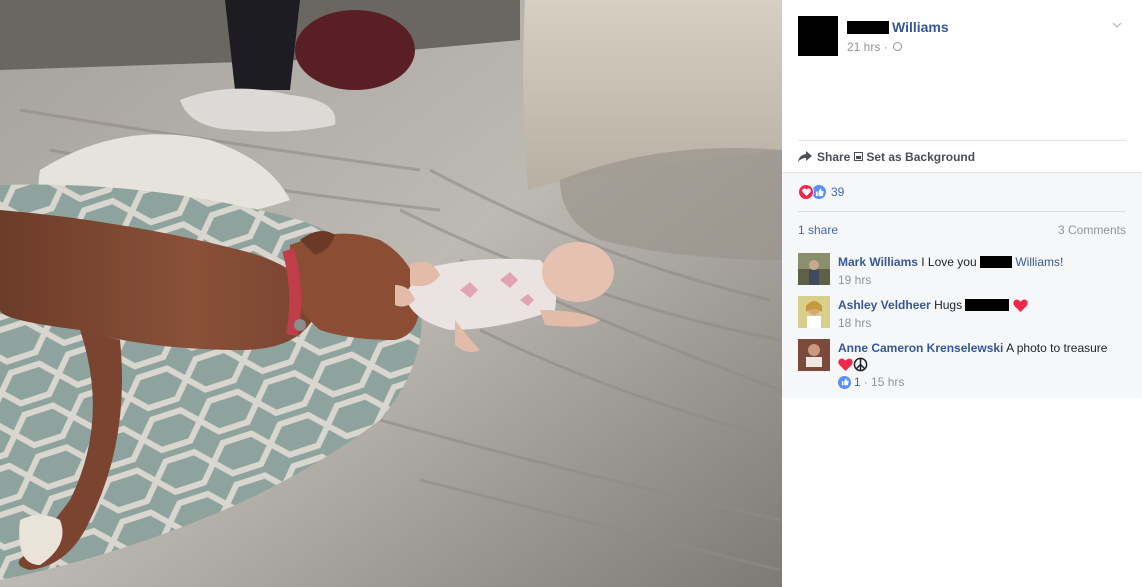 The image size is (1142, 587). Describe the element at coordinates (1039, 262) in the screenshot. I see `tagged-name-link: Williams!` at that location.